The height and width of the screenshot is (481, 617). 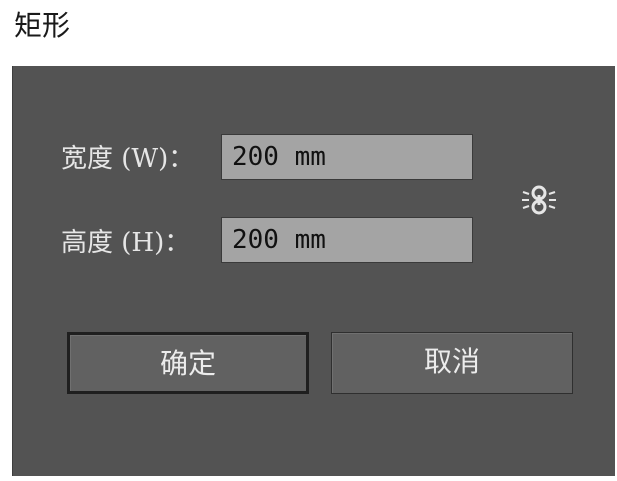 What do you see at coordinates (128, 159) in the screenshot?
I see `width-label: 宽度 (W)：` at bounding box center [128, 159].